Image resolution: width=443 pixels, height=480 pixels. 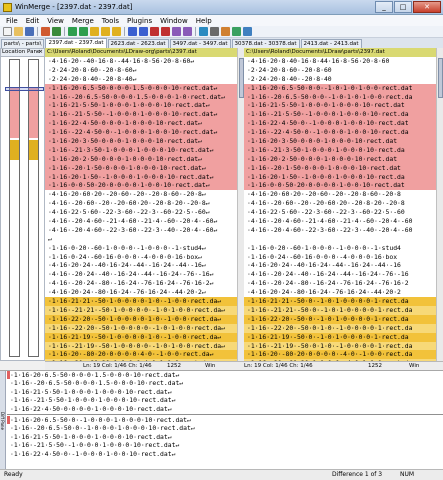 What do you see at coordinates (12, 21) in the screenshot?
I see `menu-file: File` at bounding box center [12, 21].